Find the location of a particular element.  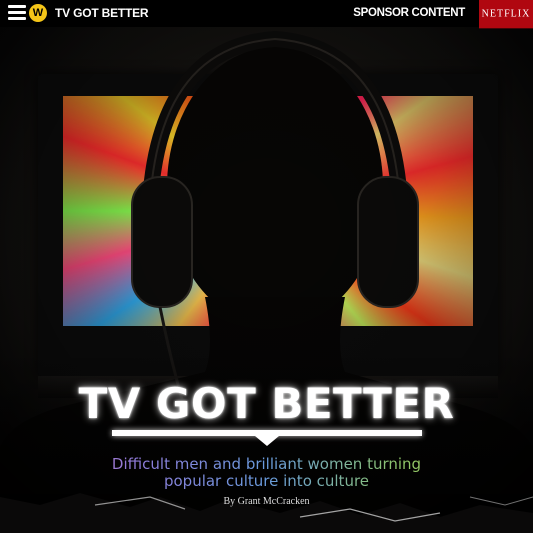

wired-logo-icon: W is located at coordinates (38, 13).